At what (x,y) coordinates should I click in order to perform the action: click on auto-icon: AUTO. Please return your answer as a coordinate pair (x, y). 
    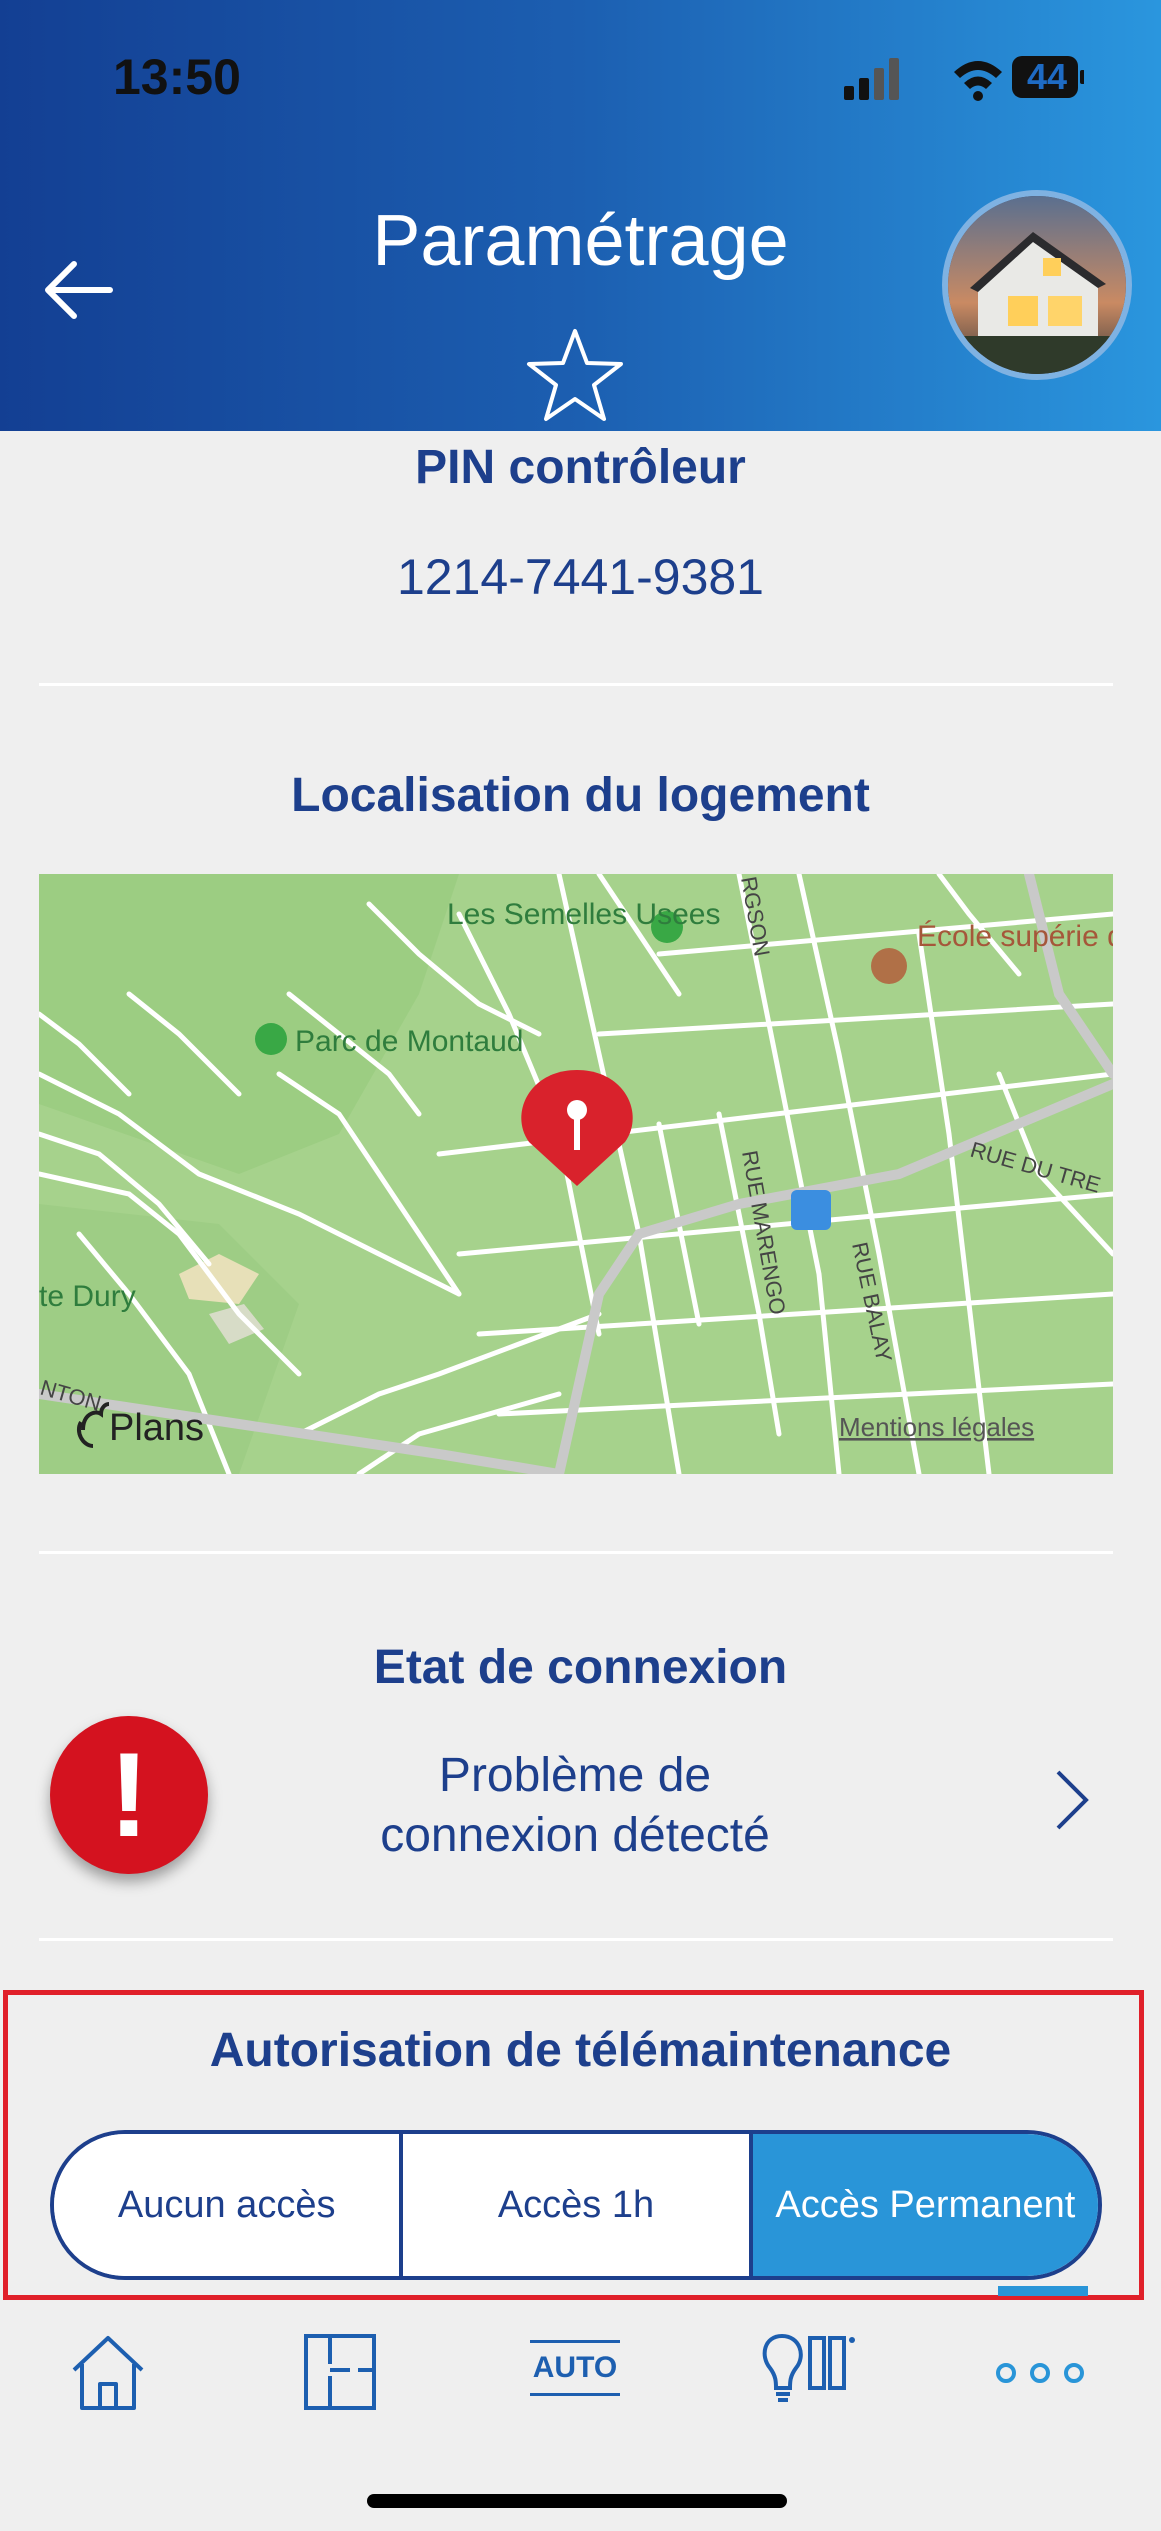
    Looking at the image, I should click on (575, 2367).